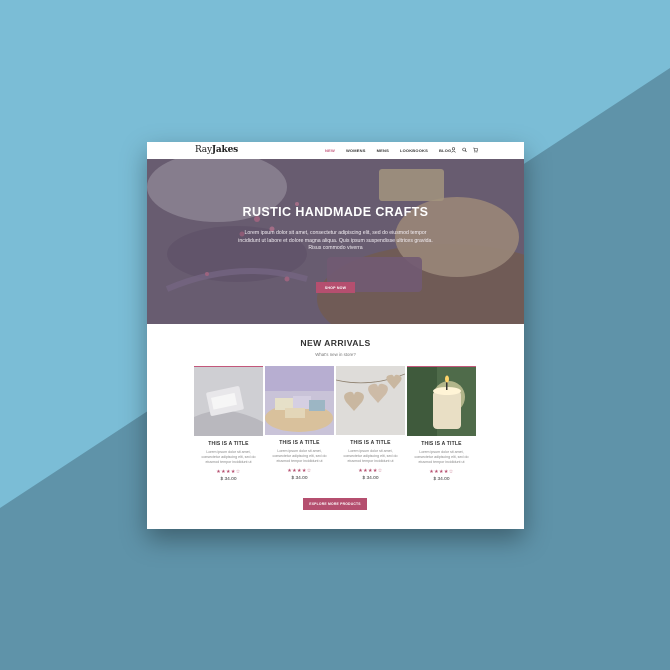 Image resolution: width=670 pixels, height=670 pixels. I want to click on main-menu: NEW WOMENS MENS LOOKBOOKS BLOG, so click(393, 150).